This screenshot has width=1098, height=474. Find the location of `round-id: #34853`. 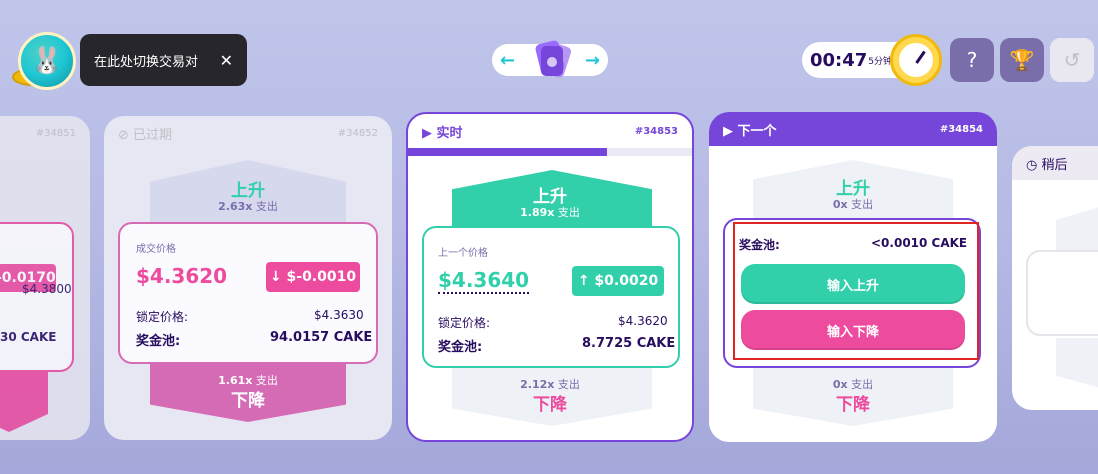

round-id: #34853 is located at coordinates (656, 131).